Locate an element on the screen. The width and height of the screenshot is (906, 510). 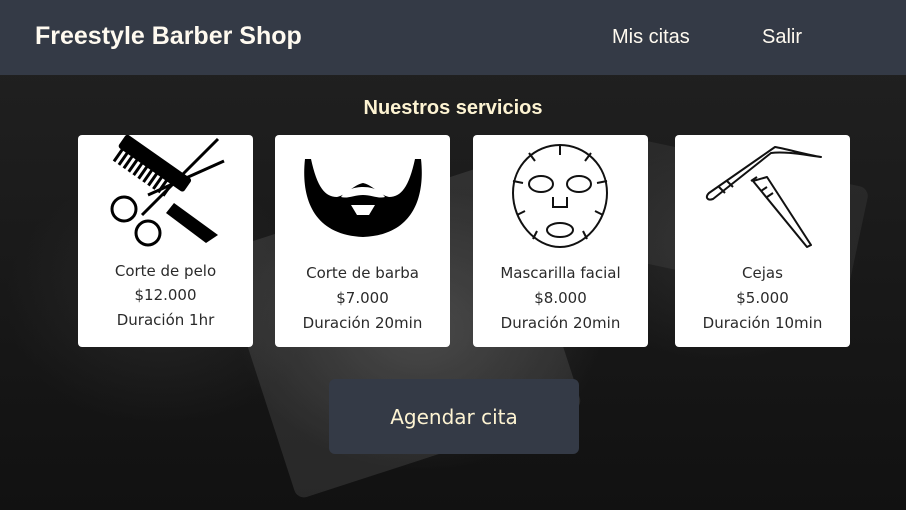
brand-title: Freestyle Barber Shop is located at coordinates (168, 36).